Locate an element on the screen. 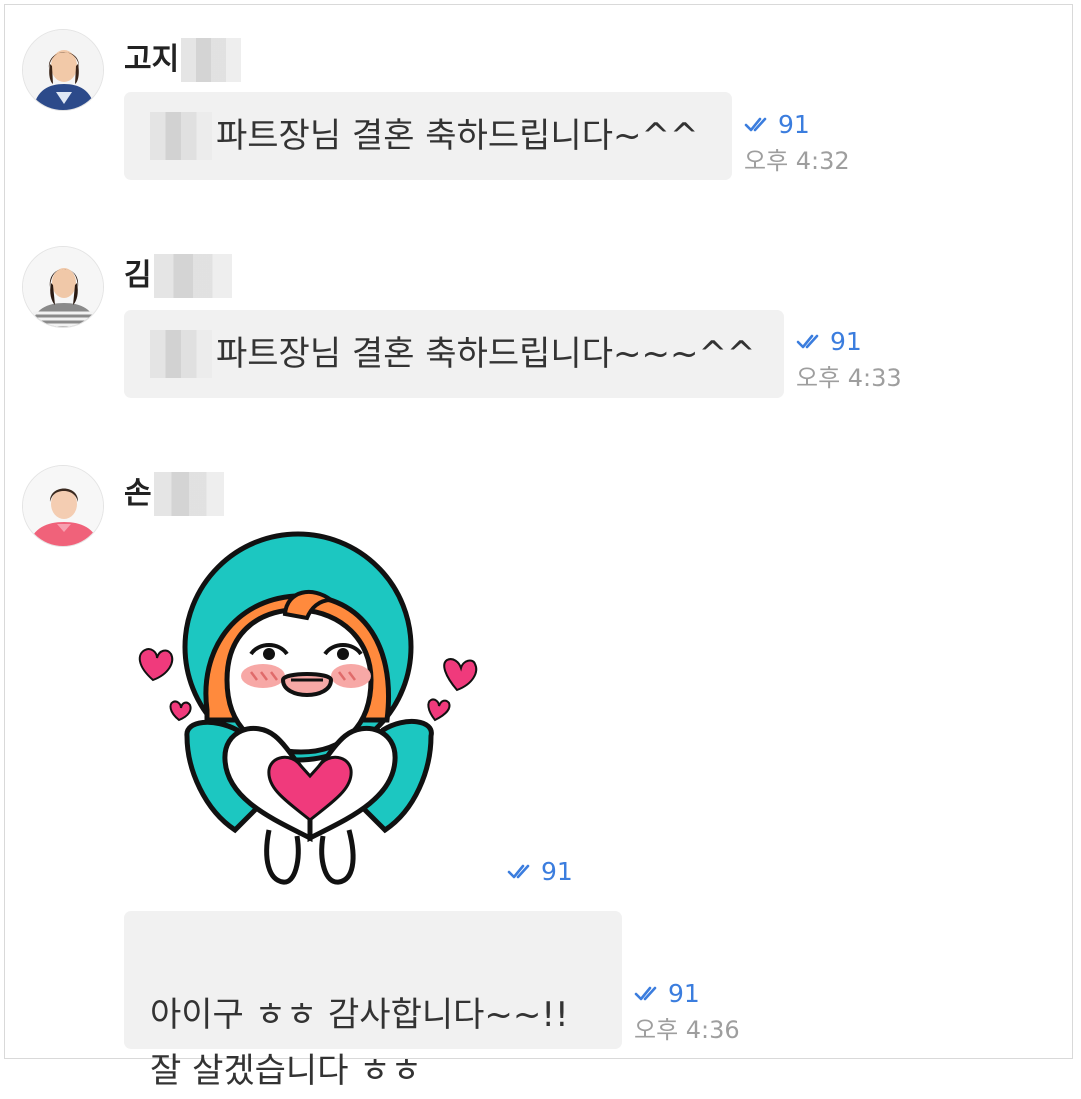  sender-name: 고지 is located at coordinates (183, 60).